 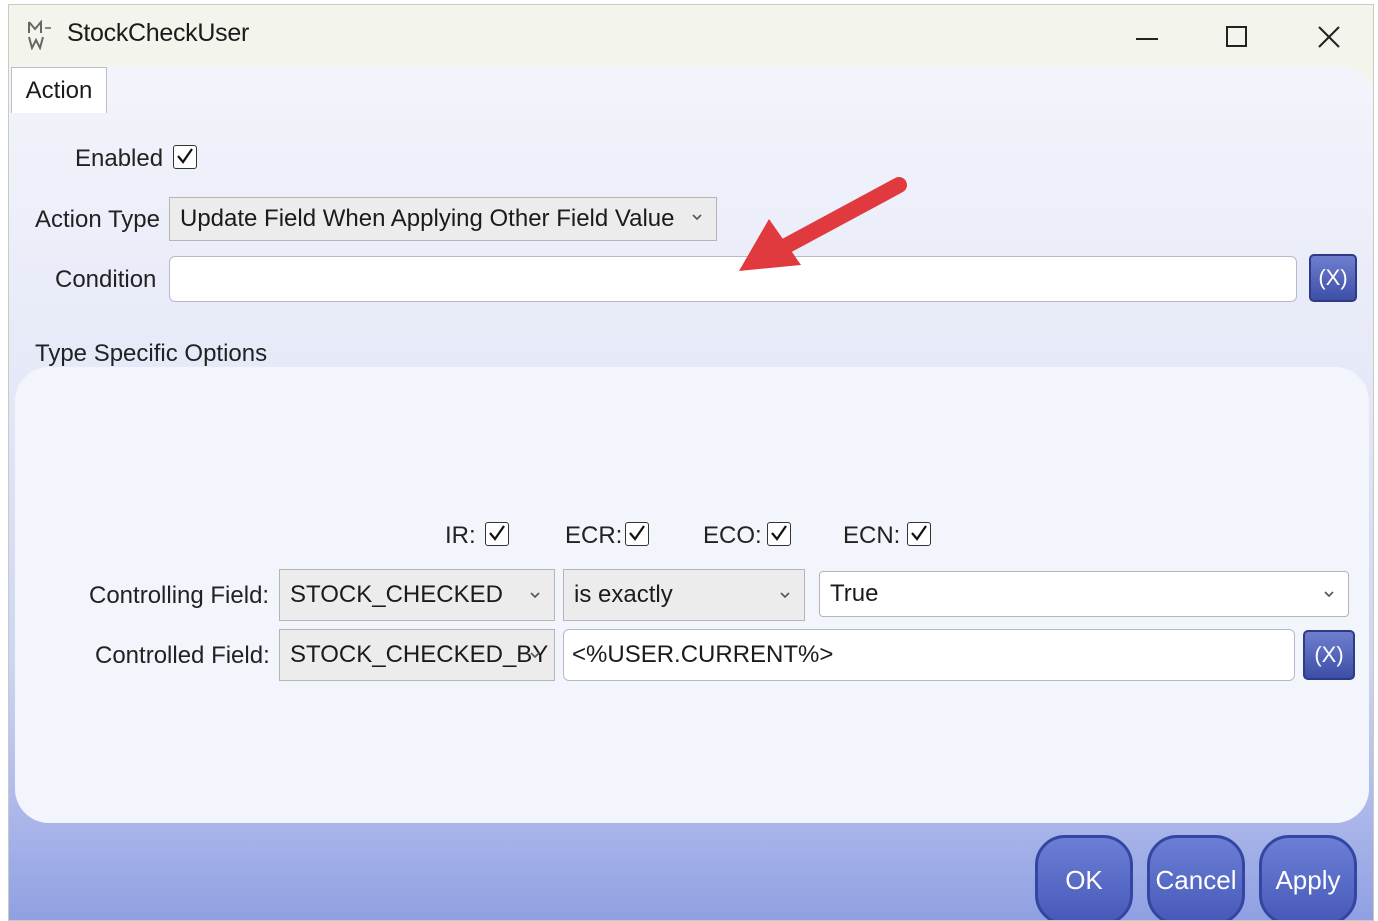 I want to click on minimize-button, so click(x=1147, y=37).